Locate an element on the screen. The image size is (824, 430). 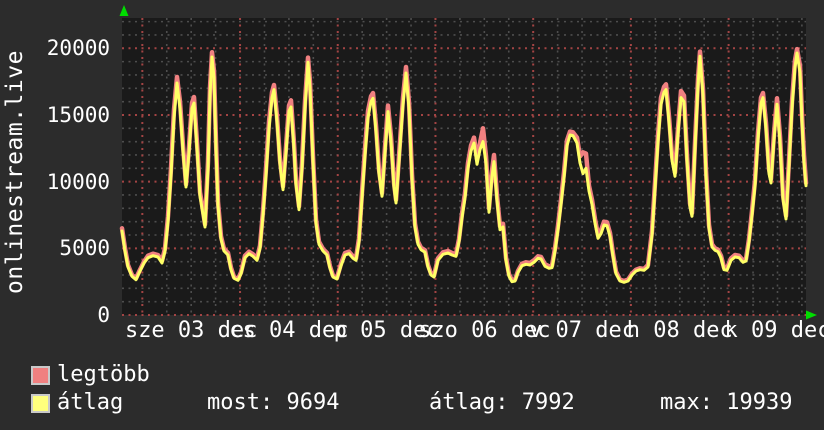
stat-atlag: átlag: 7992 is located at coordinates (502, 402).